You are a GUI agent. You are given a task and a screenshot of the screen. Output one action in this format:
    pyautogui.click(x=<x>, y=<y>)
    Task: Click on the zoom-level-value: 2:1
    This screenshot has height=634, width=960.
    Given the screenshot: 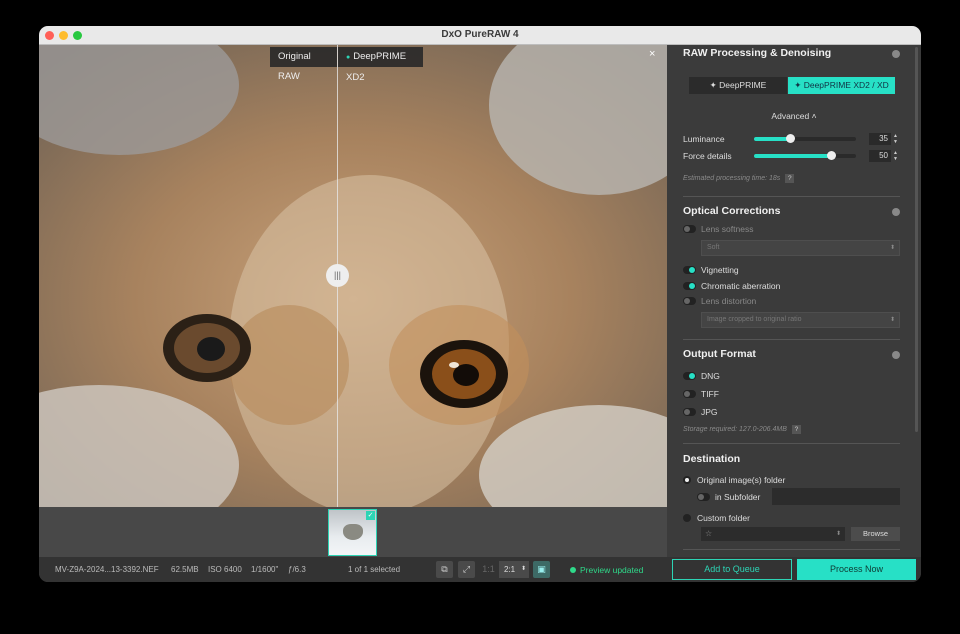 What is the action you would take?
    pyautogui.click(x=510, y=569)
    